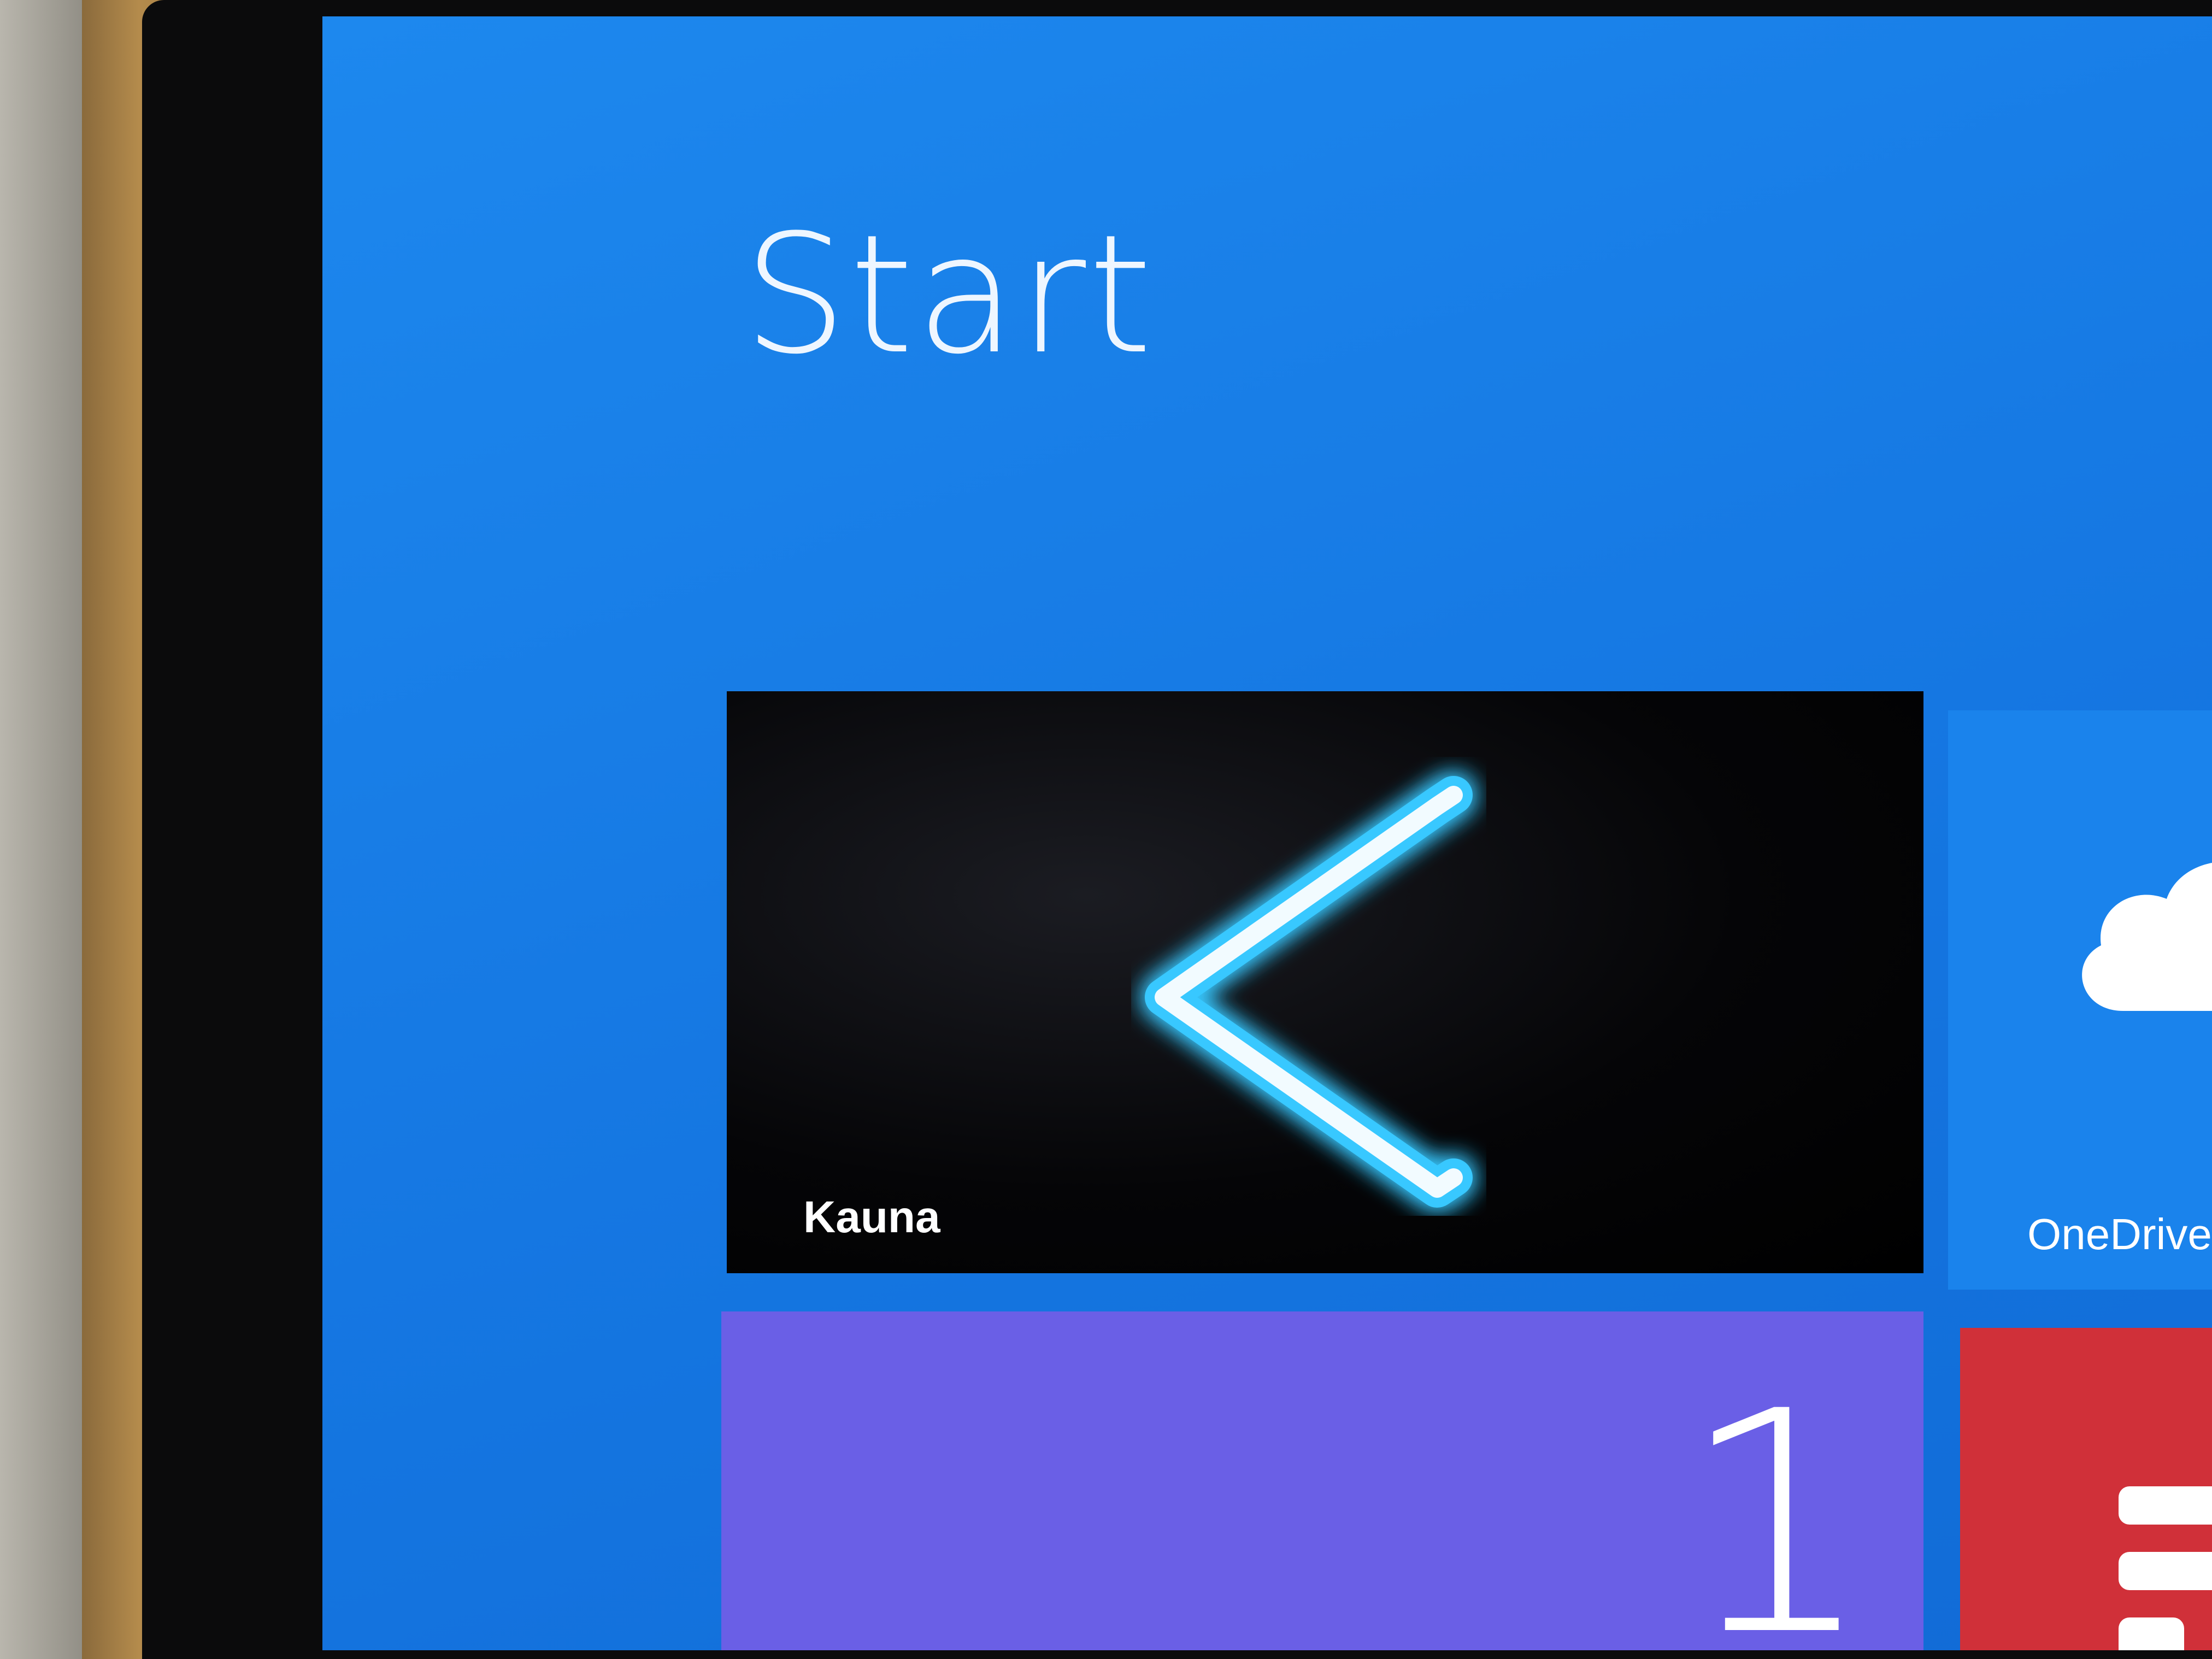 The height and width of the screenshot is (1659, 2212). I want to click on chevron-left-icon, so click(1309, 992).